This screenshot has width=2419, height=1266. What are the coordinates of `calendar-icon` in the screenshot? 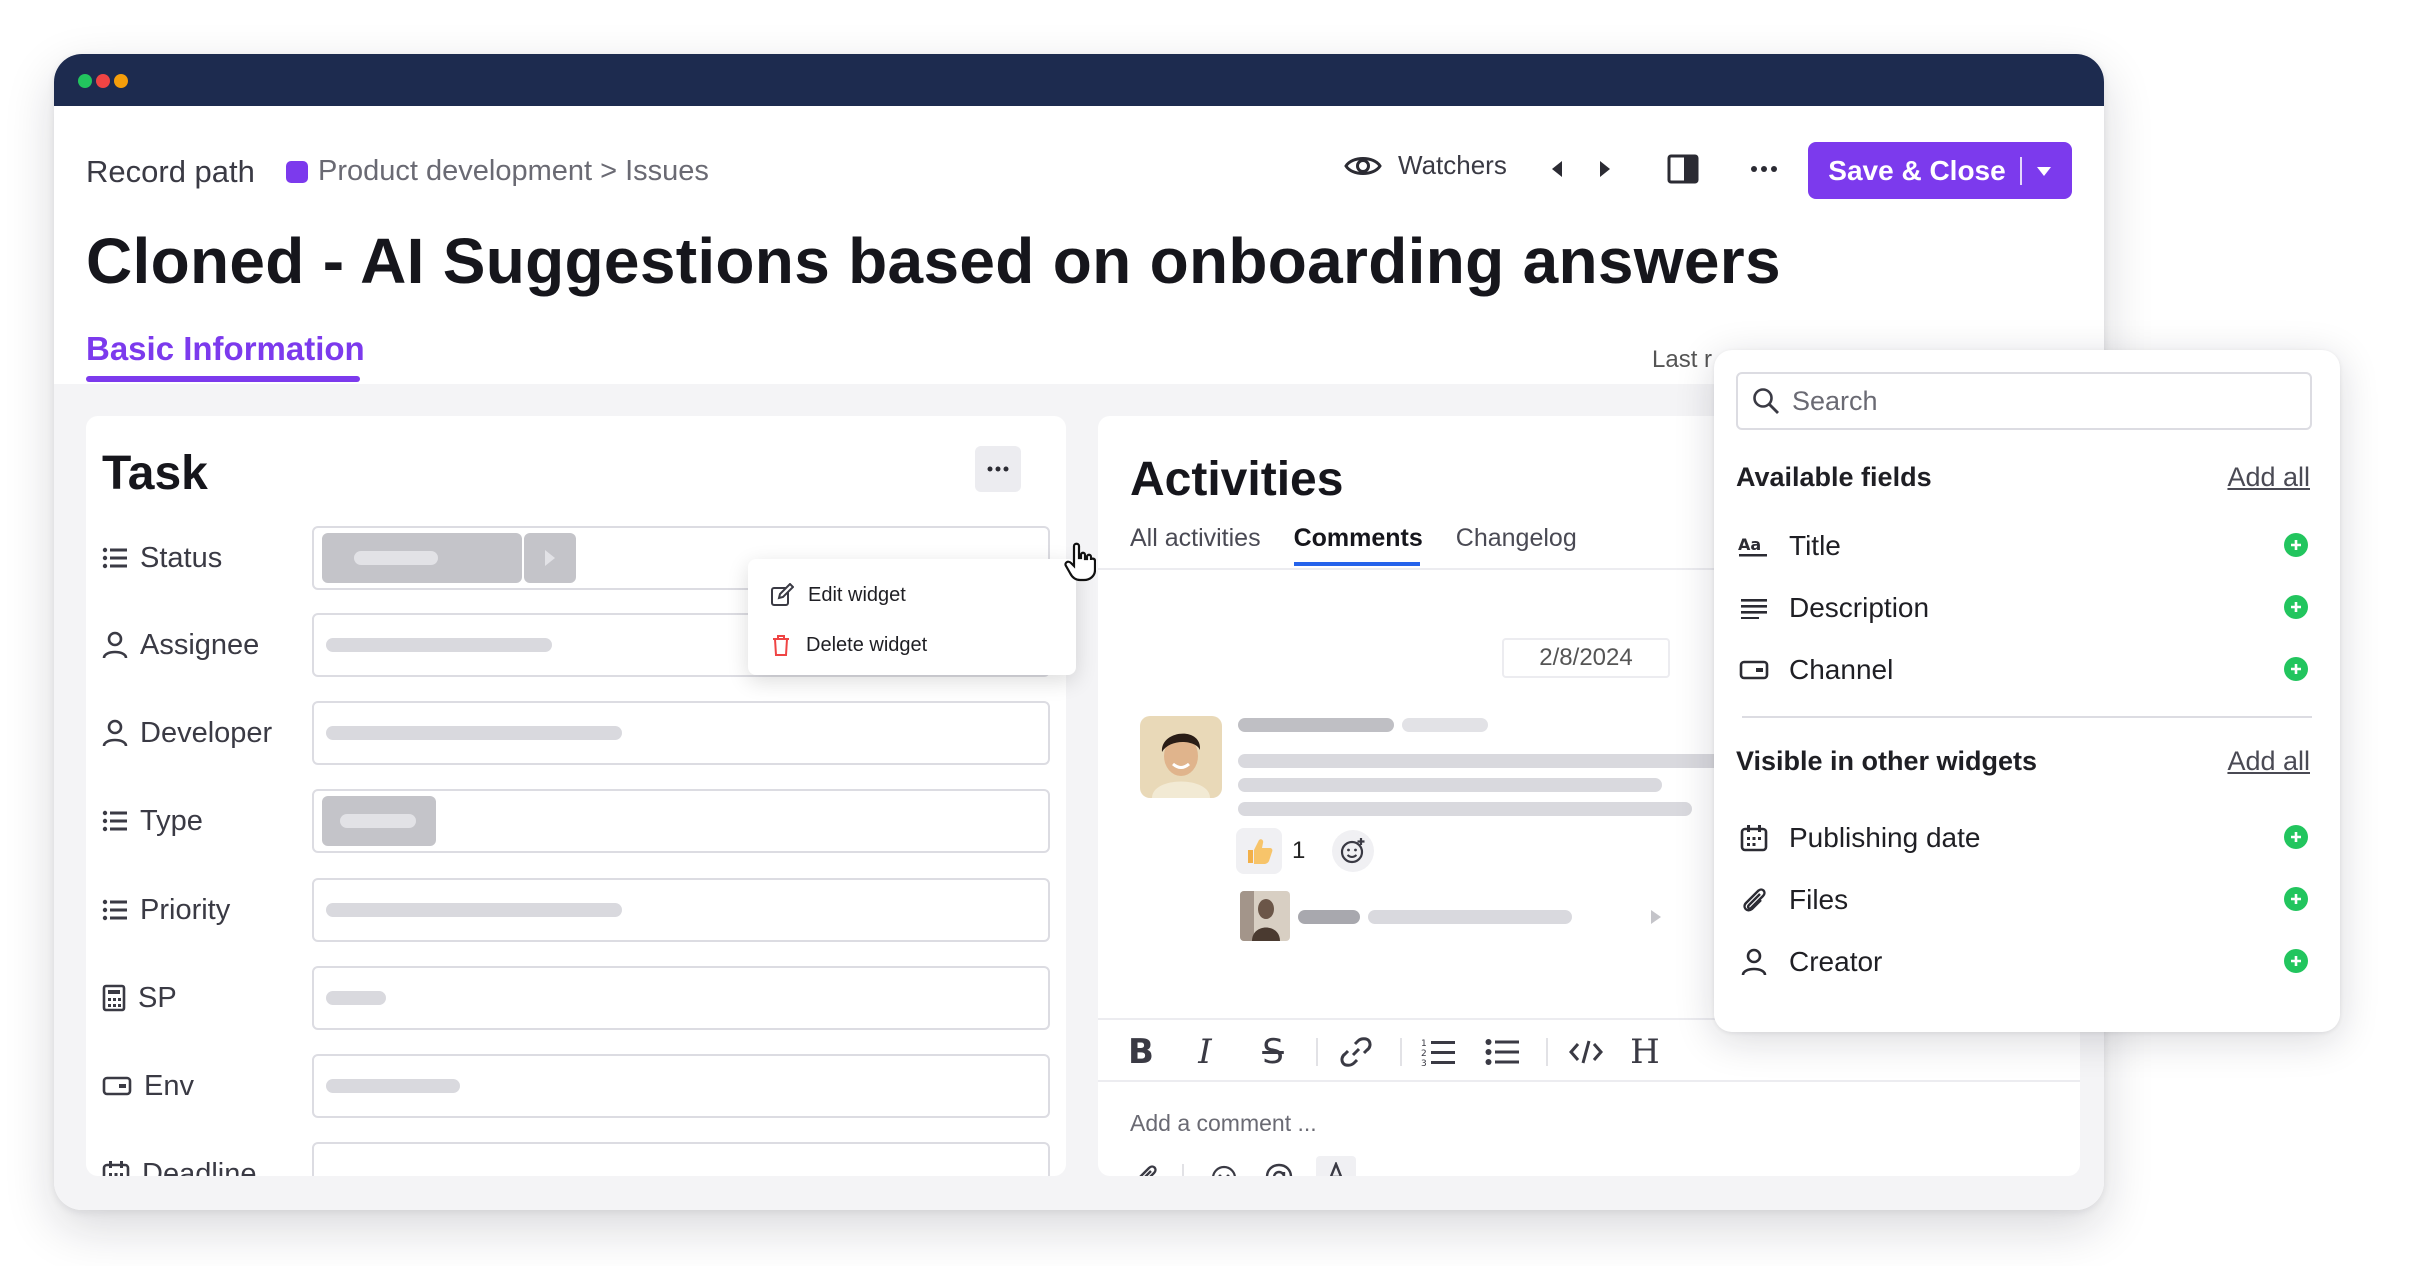 It's located at (1754, 838).